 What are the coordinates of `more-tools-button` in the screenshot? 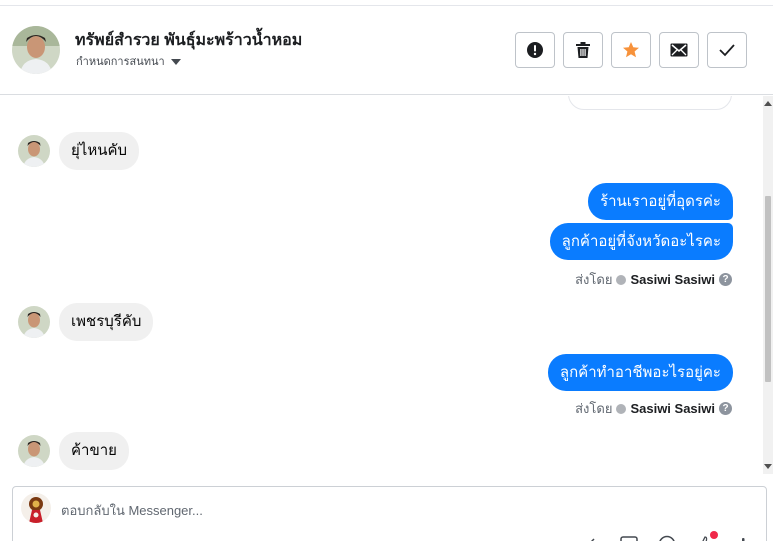 It's located at (743, 538).